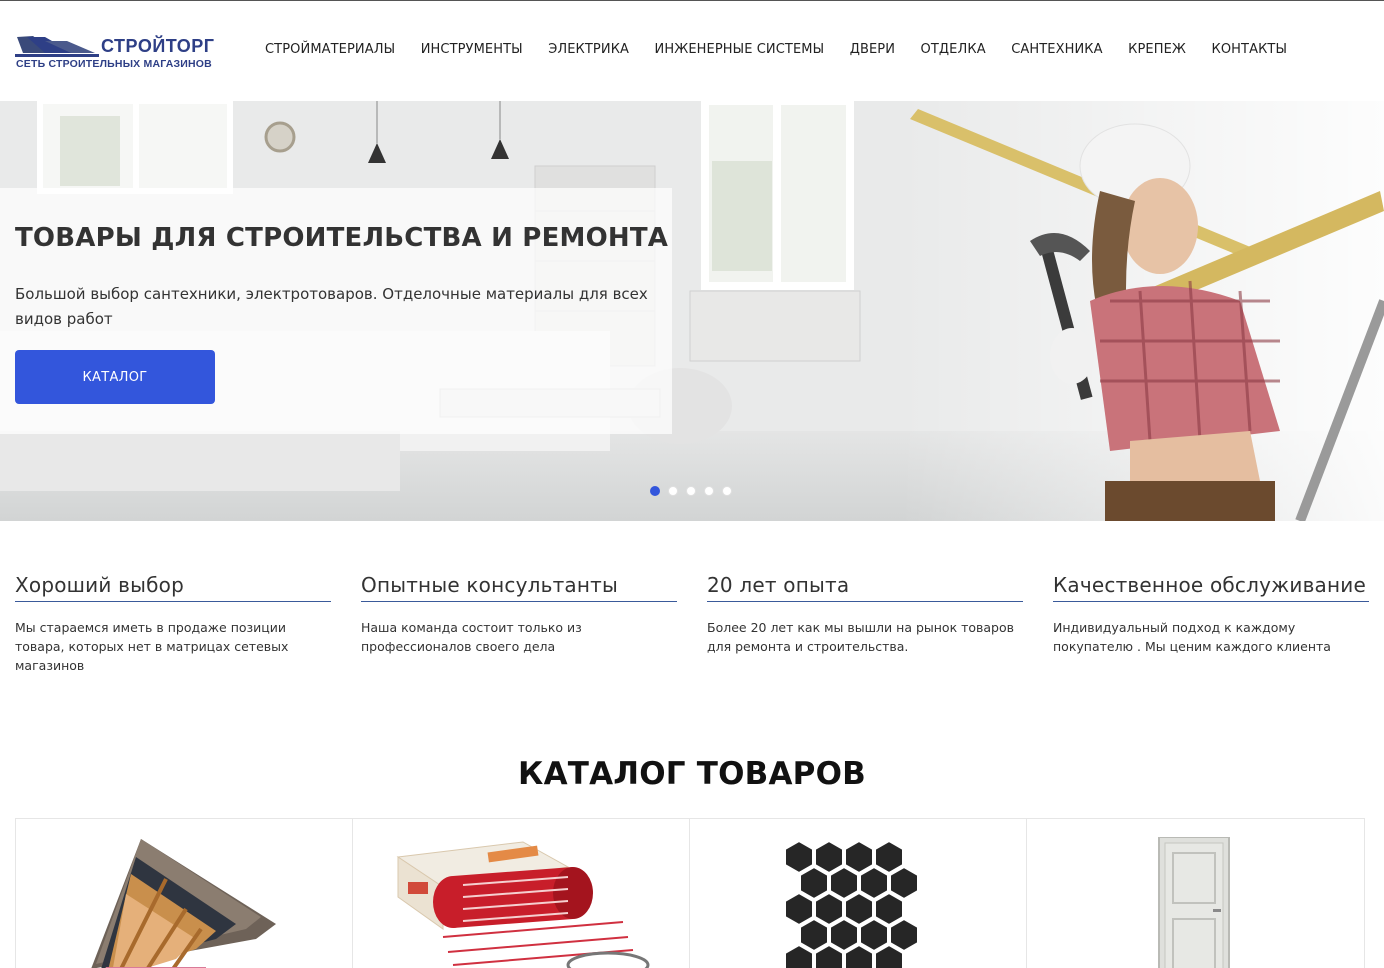  What do you see at coordinates (342, 238) in the screenshot?
I see `hero-title: ТОВАРЫ ДЛЯ СТРОИТЕЛЬСТВА И РЕМОНТА` at bounding box center [342, 238].